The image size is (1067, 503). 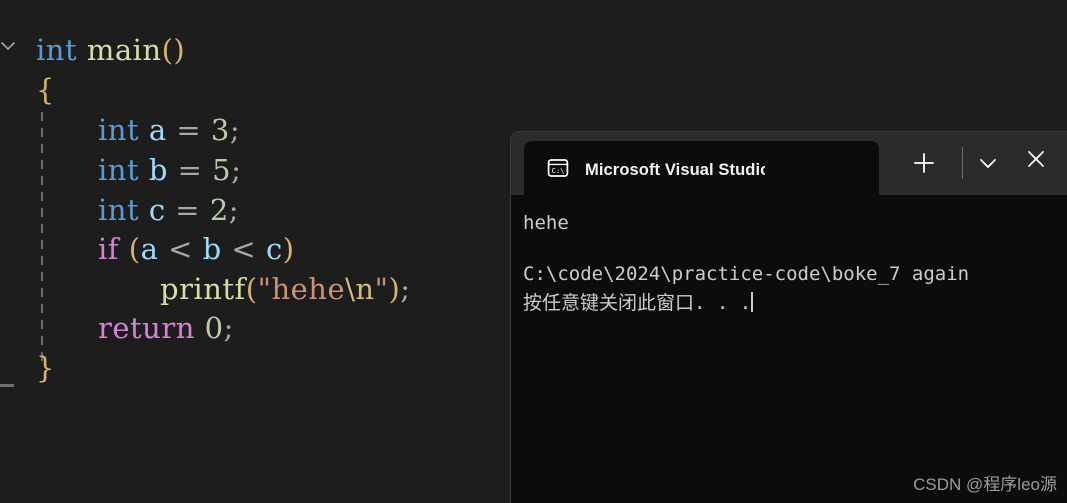 What do you see at coordinates (360, 289) in the screenshot?
I see `code-token: \n` at bounding box center [360, 289].